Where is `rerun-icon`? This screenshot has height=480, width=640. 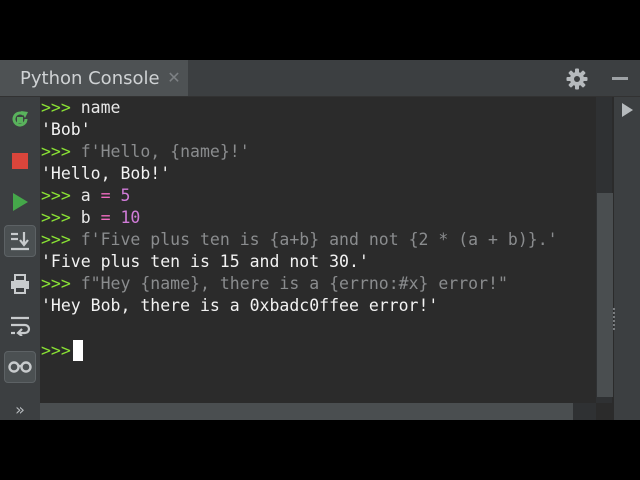 rerun-icon is located at coordinates (20, 119).